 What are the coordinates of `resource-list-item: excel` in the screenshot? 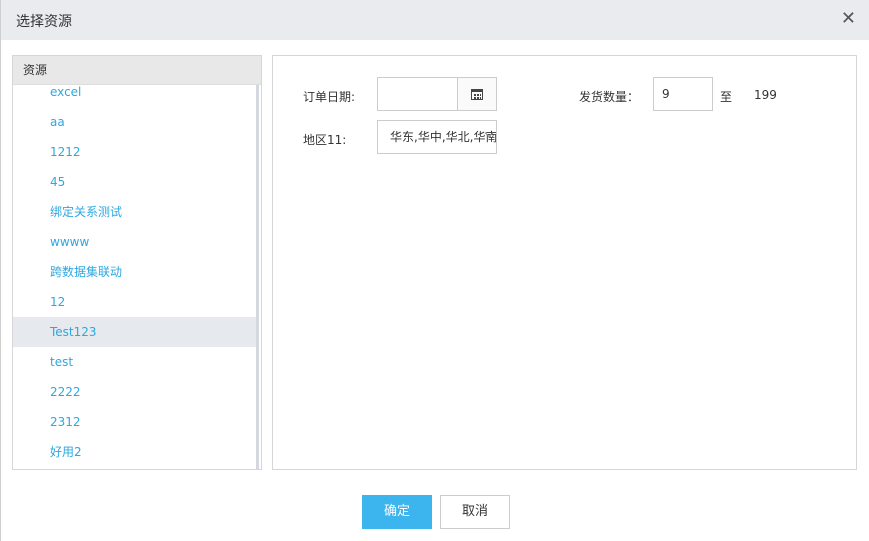 It's located at (134, 96).